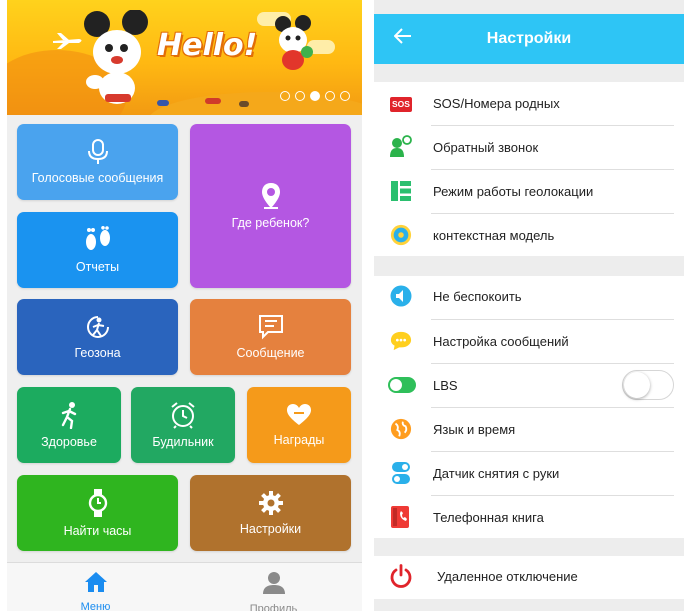 This screenshot has width=684, height=611. What do you see at coordinates (637, 385) in the screenshot?
I see `toggle-knob` at bounding box center [637, 385].